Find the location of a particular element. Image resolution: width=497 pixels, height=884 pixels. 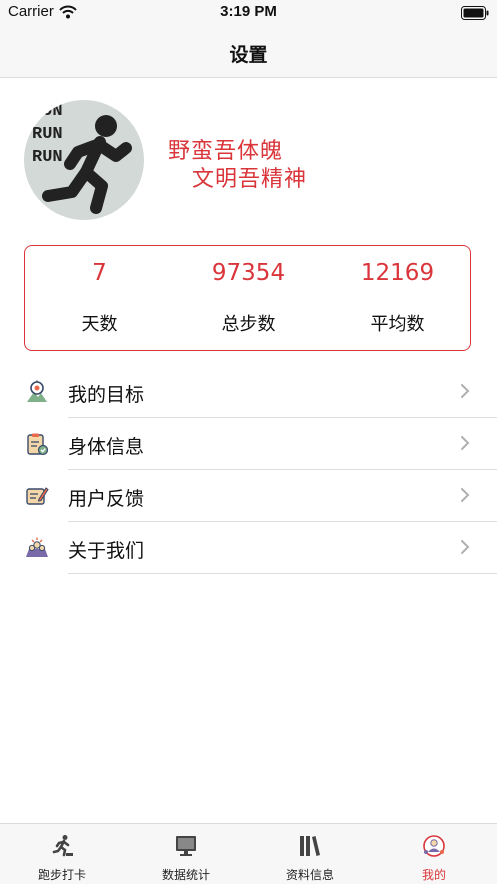

menu-item-label: 用户反馈 is located at coordinates (106, 499).